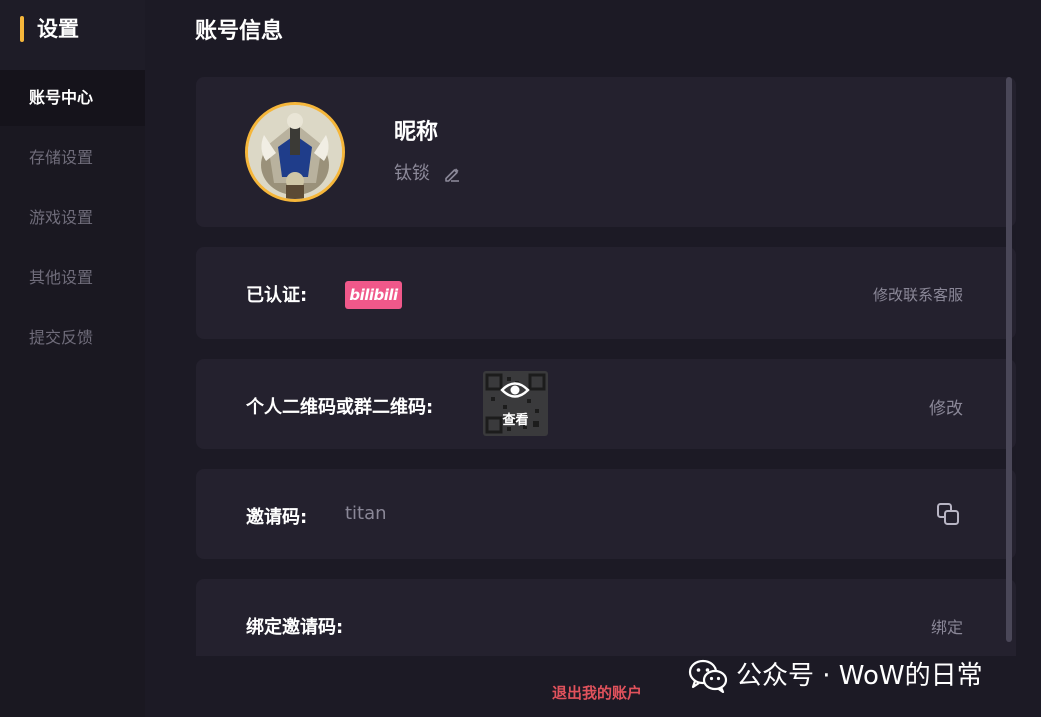 Image resolution: width=1041 pixels, height=717 pixels. I want to click on sidebar-title: 设置, so click(58, 29).